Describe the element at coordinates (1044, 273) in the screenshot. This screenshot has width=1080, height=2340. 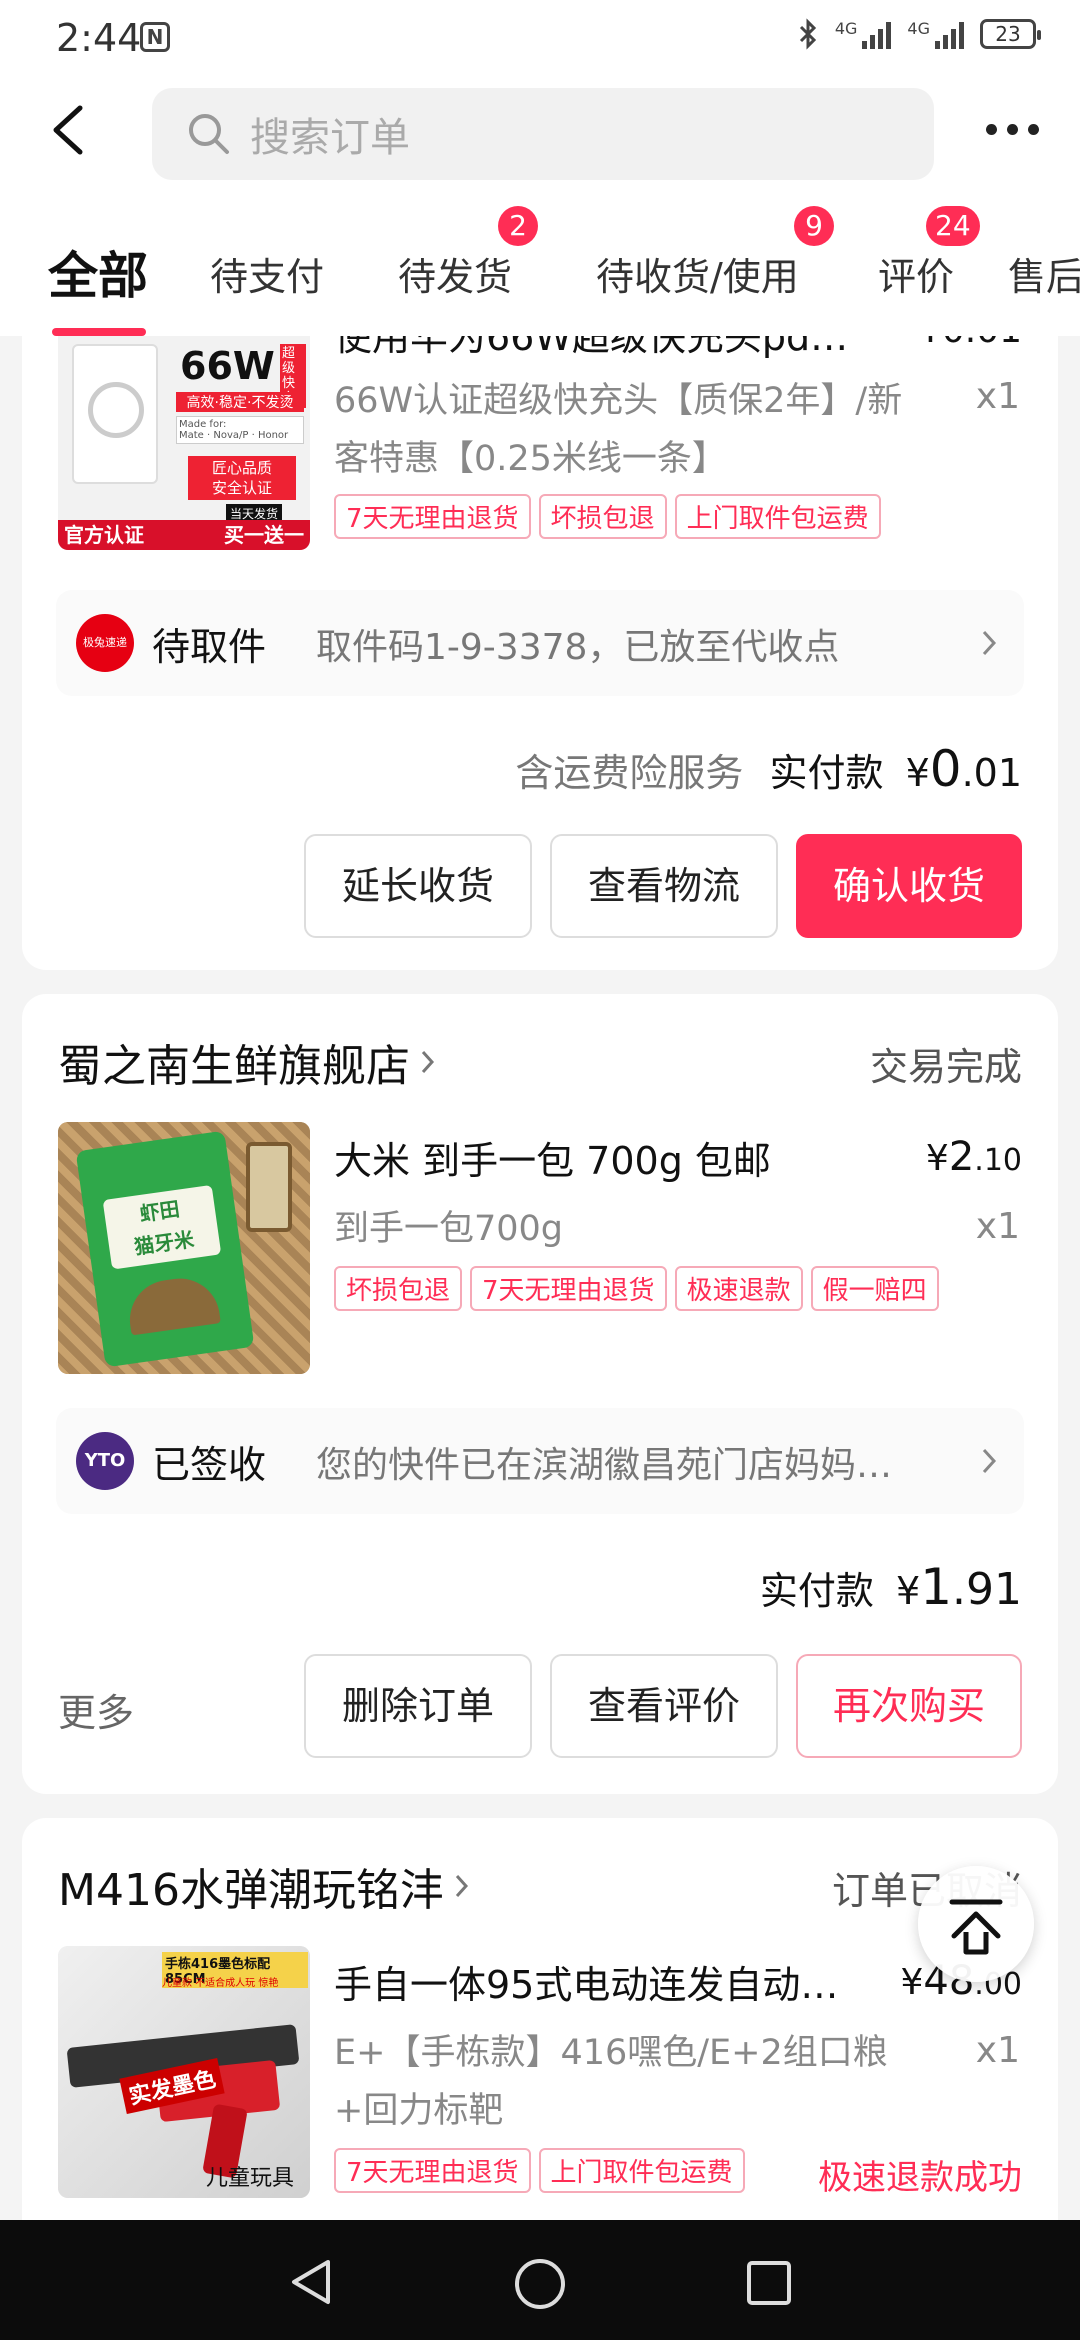
I see `tab-after-sales: 售后` at that location.